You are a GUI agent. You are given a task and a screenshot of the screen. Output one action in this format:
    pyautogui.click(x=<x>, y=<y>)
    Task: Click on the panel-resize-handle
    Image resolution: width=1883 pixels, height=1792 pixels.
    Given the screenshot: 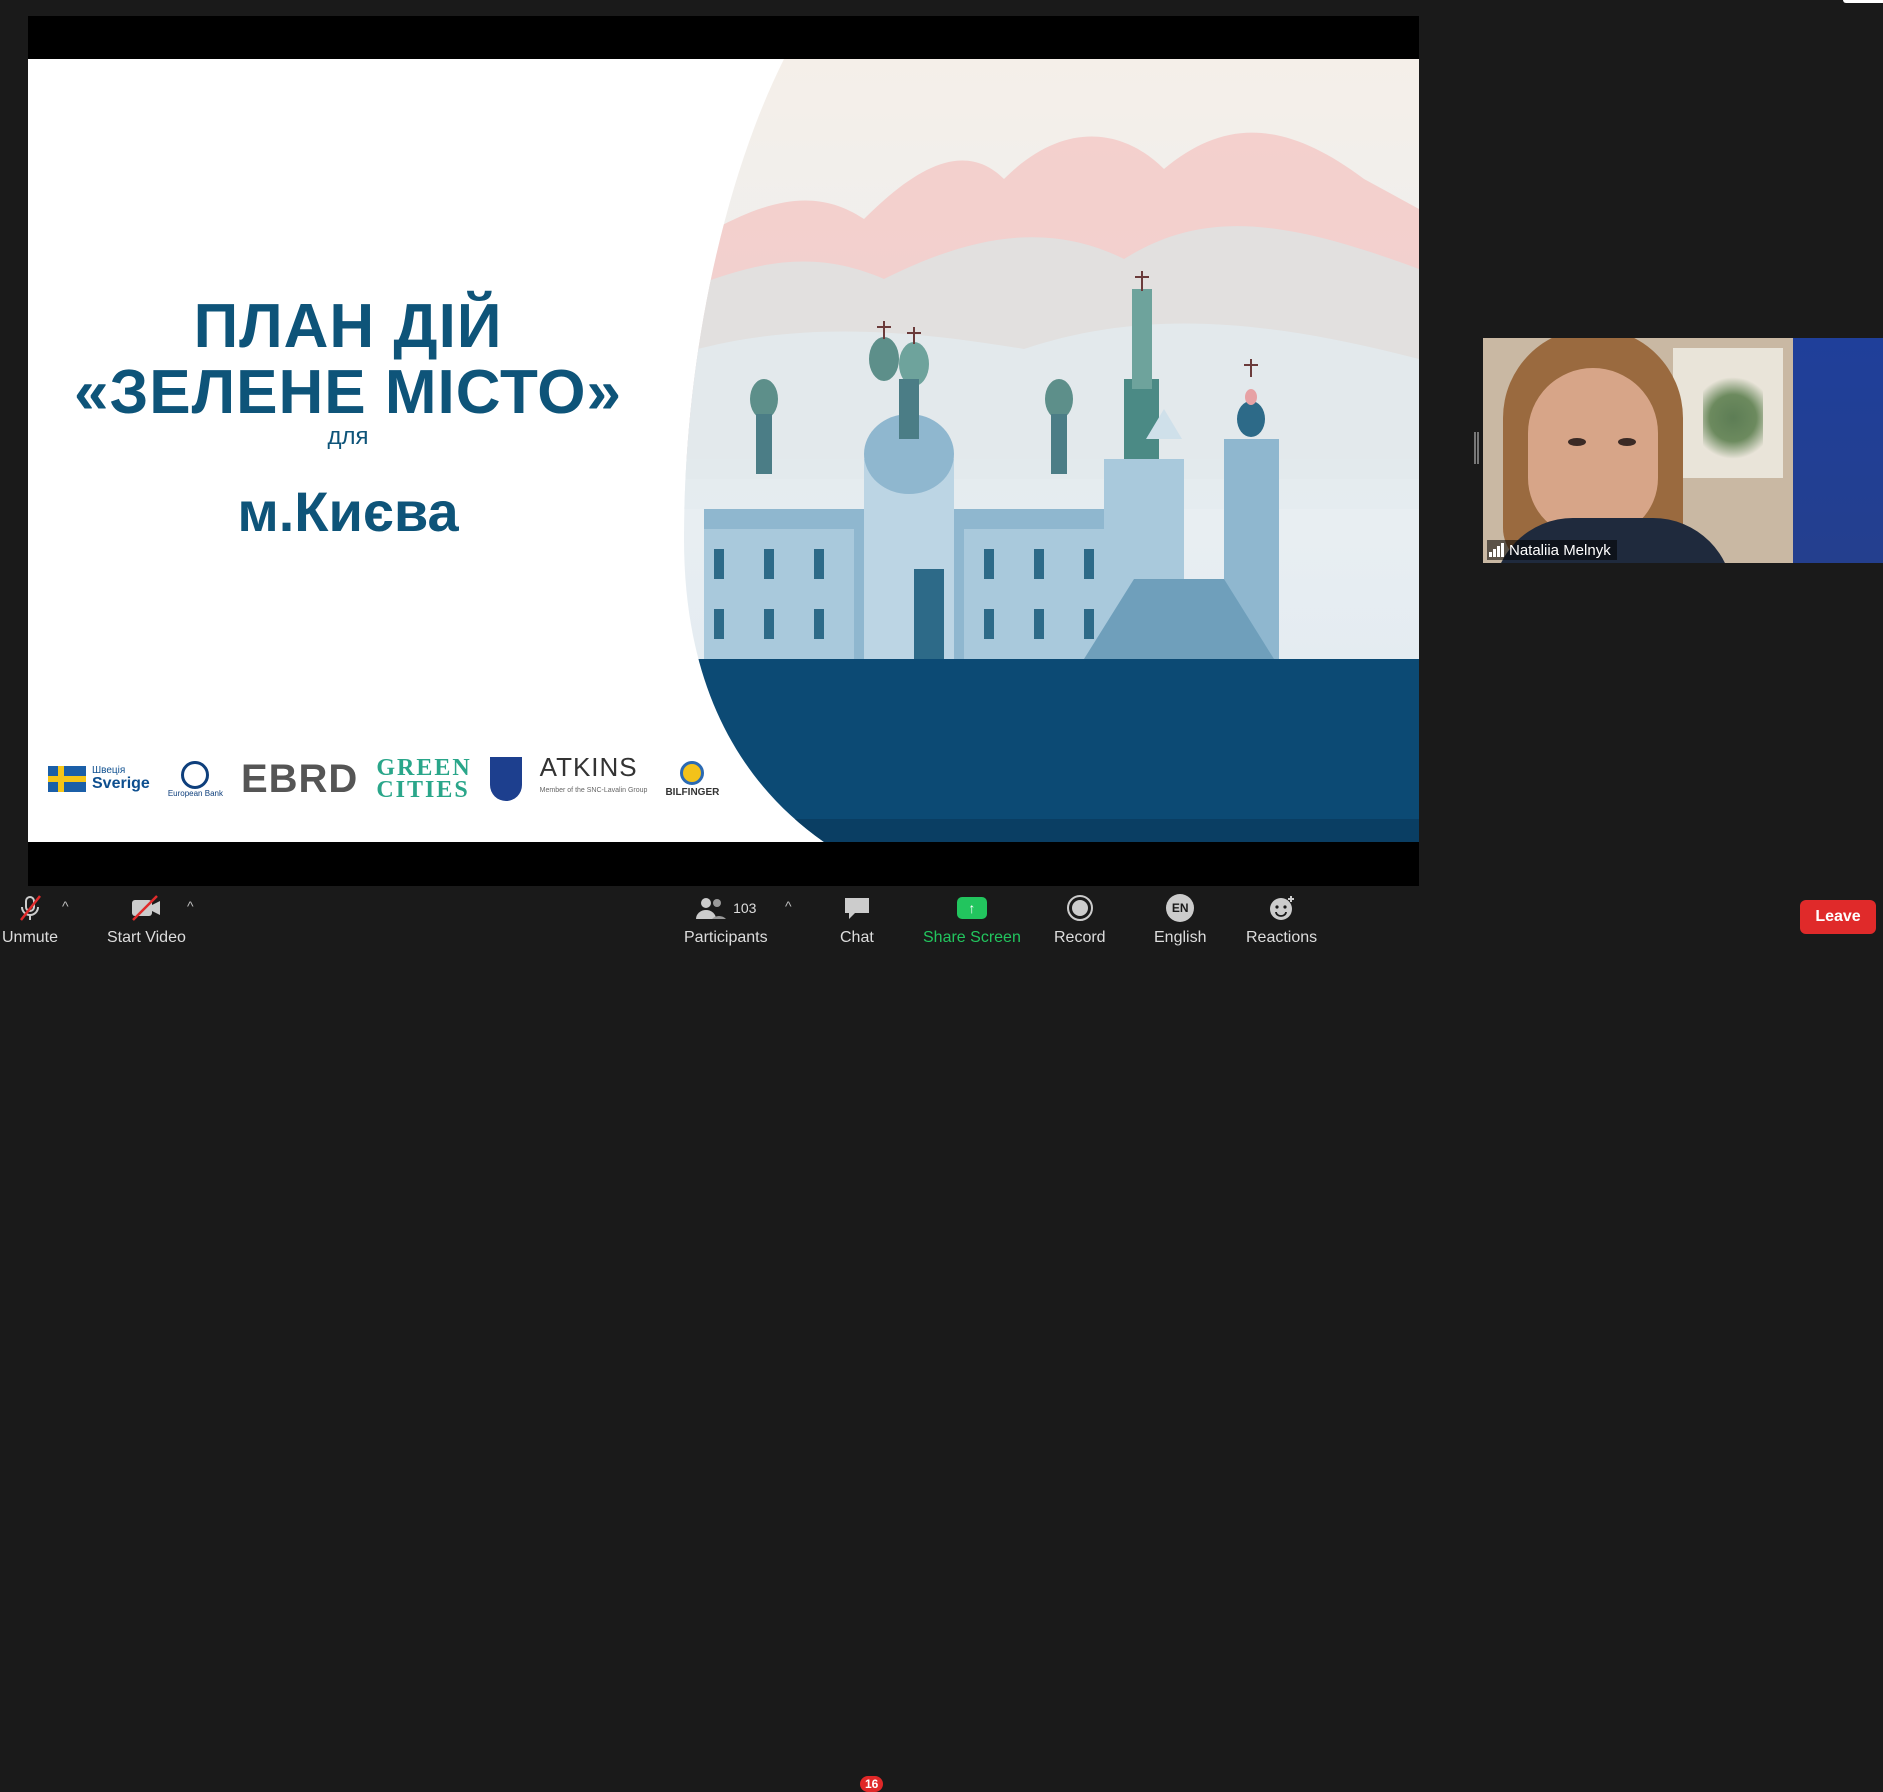 What is the action you would take?
    pyautogui.click(x=1476, y=448)
    